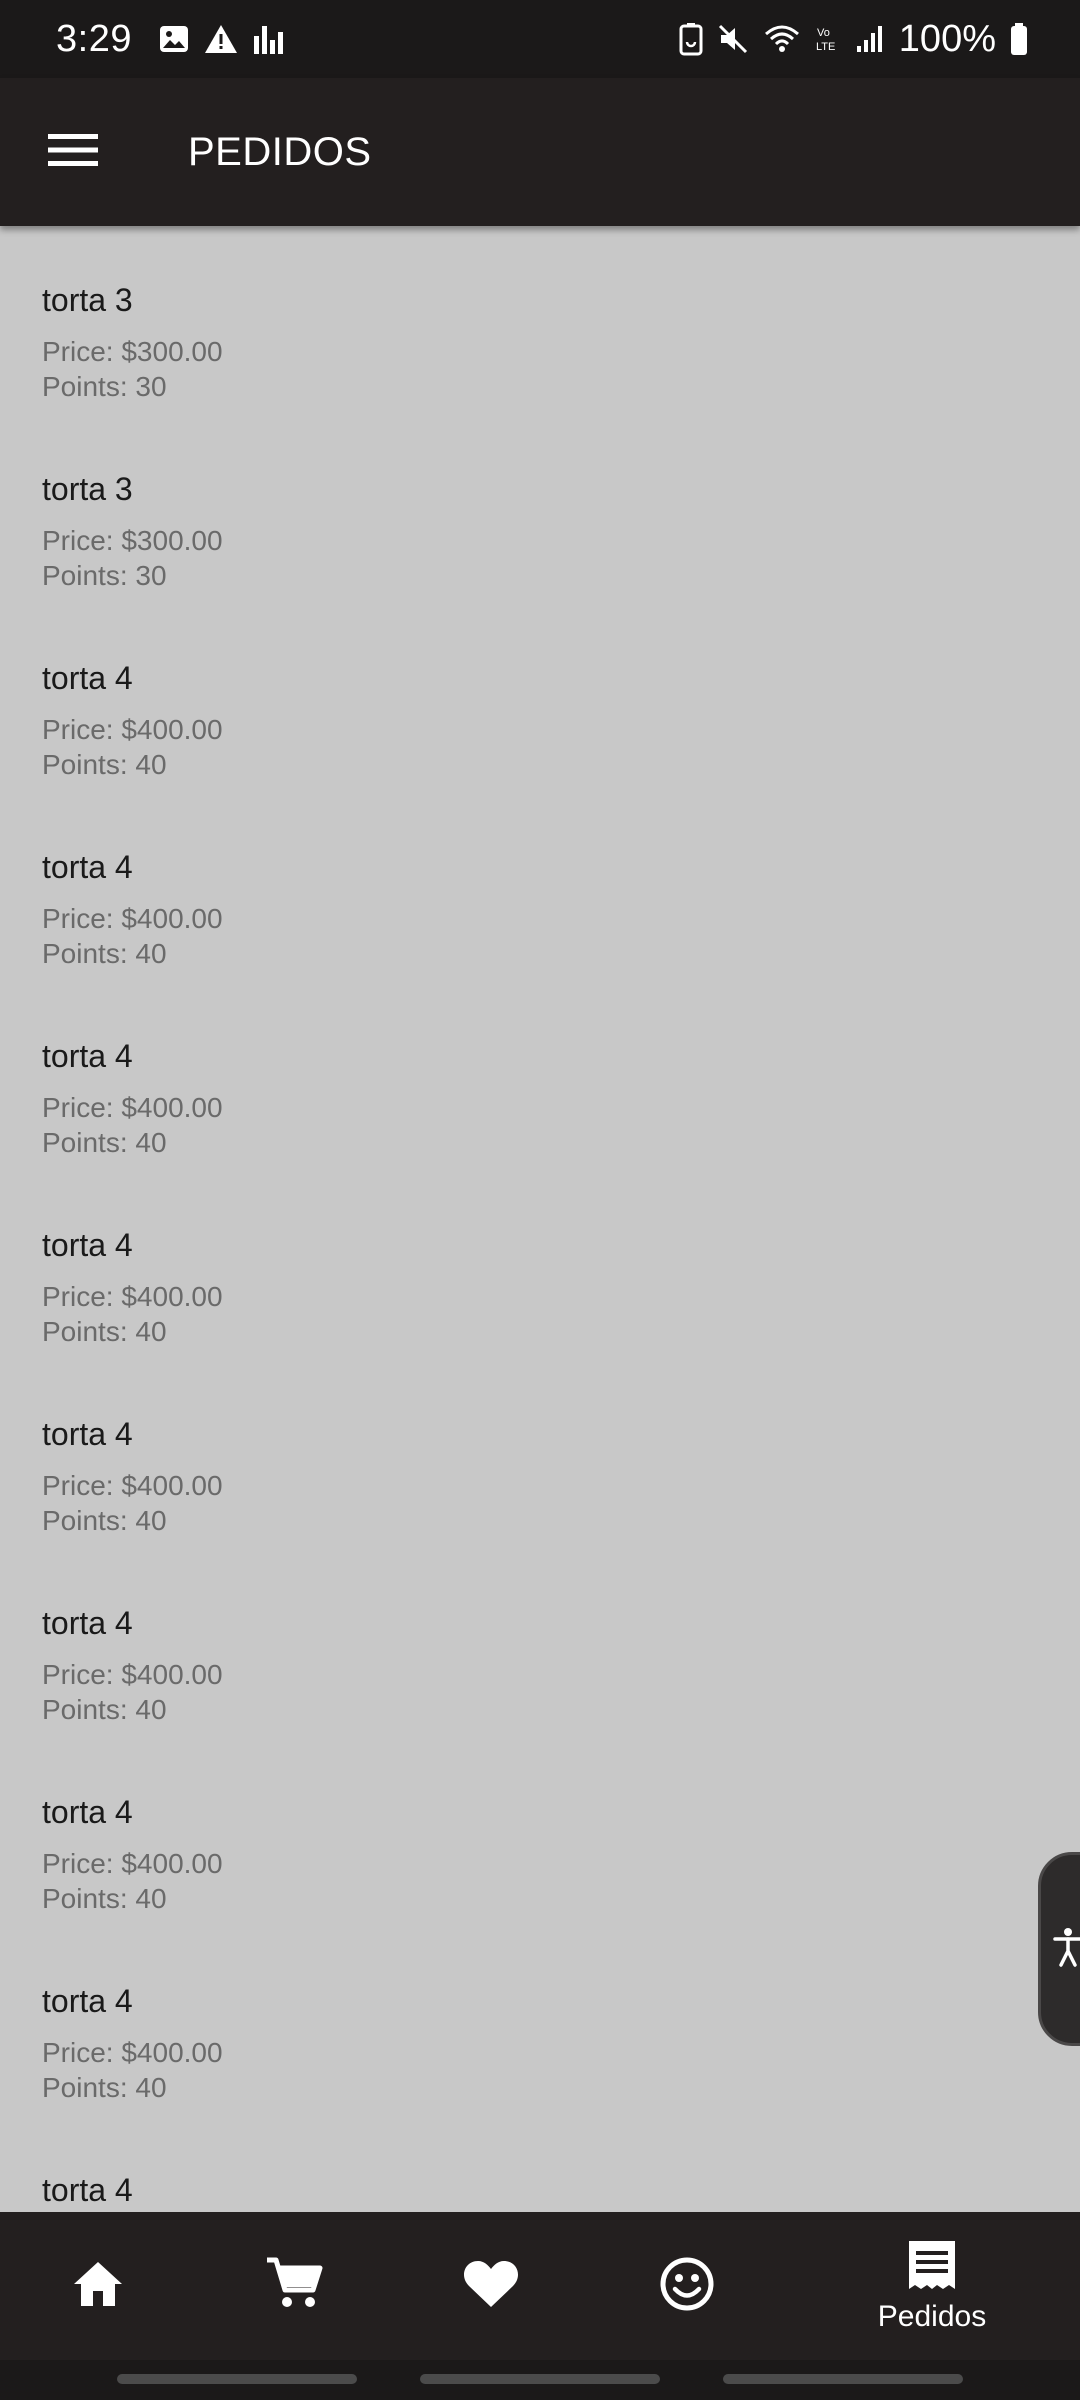 This screenshot has width=1080, height=2400. I want to click on svg-text: Vo, so click(823, 33).